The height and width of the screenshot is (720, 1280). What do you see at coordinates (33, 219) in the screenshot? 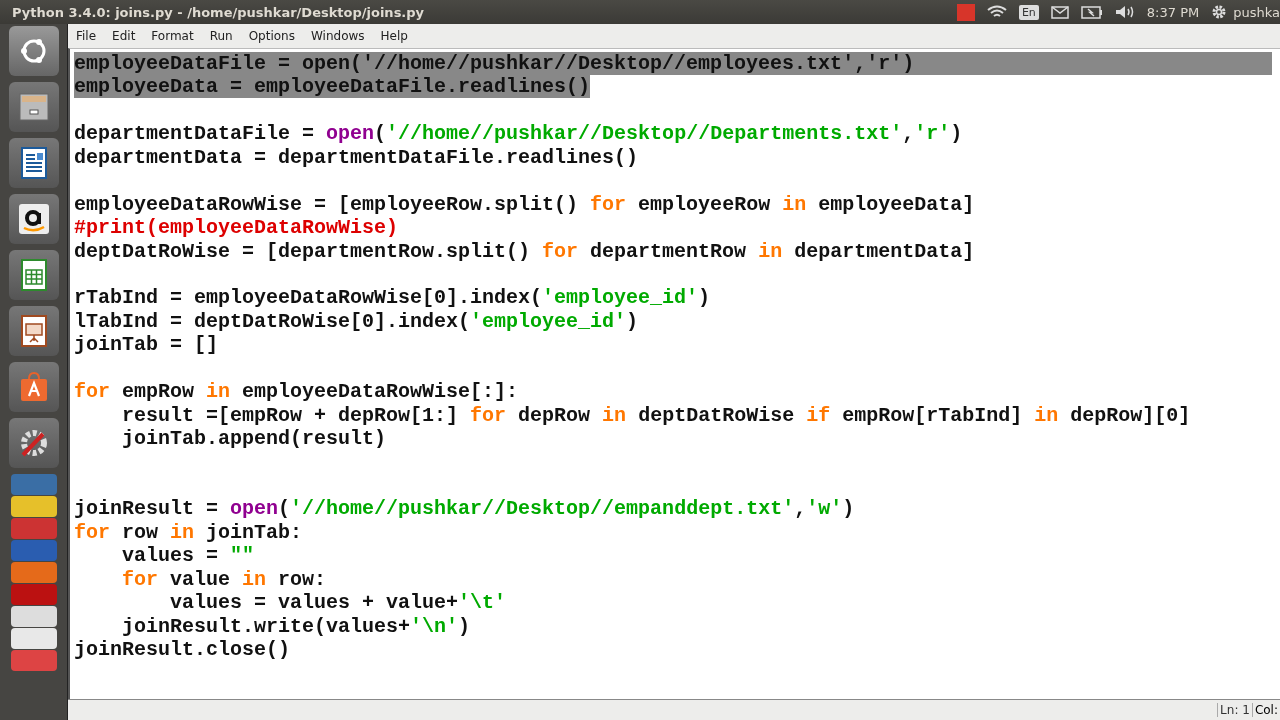
I see `amazon-icon` at bounding box center [33, 219].